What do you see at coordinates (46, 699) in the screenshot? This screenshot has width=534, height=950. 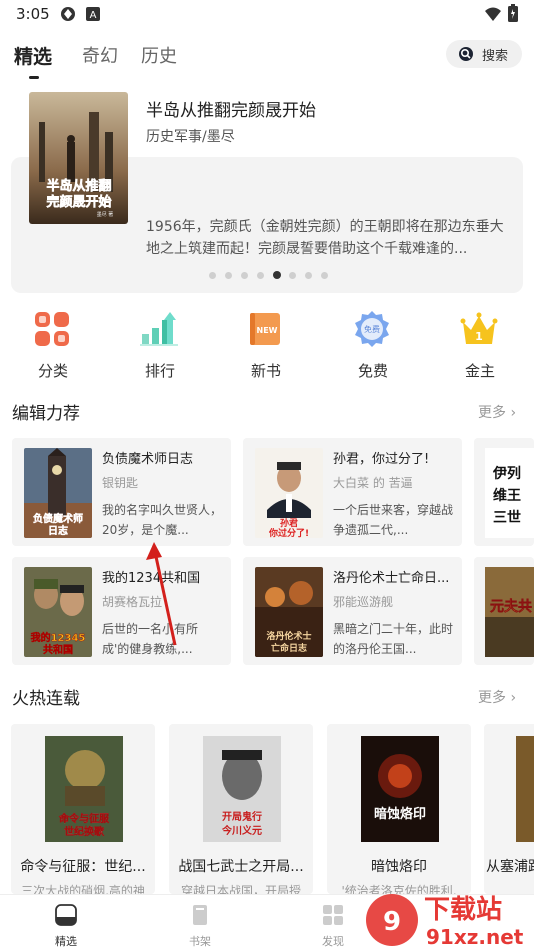 I see `hot-serials-title: 火热连载` at bounding box center [46, 699].